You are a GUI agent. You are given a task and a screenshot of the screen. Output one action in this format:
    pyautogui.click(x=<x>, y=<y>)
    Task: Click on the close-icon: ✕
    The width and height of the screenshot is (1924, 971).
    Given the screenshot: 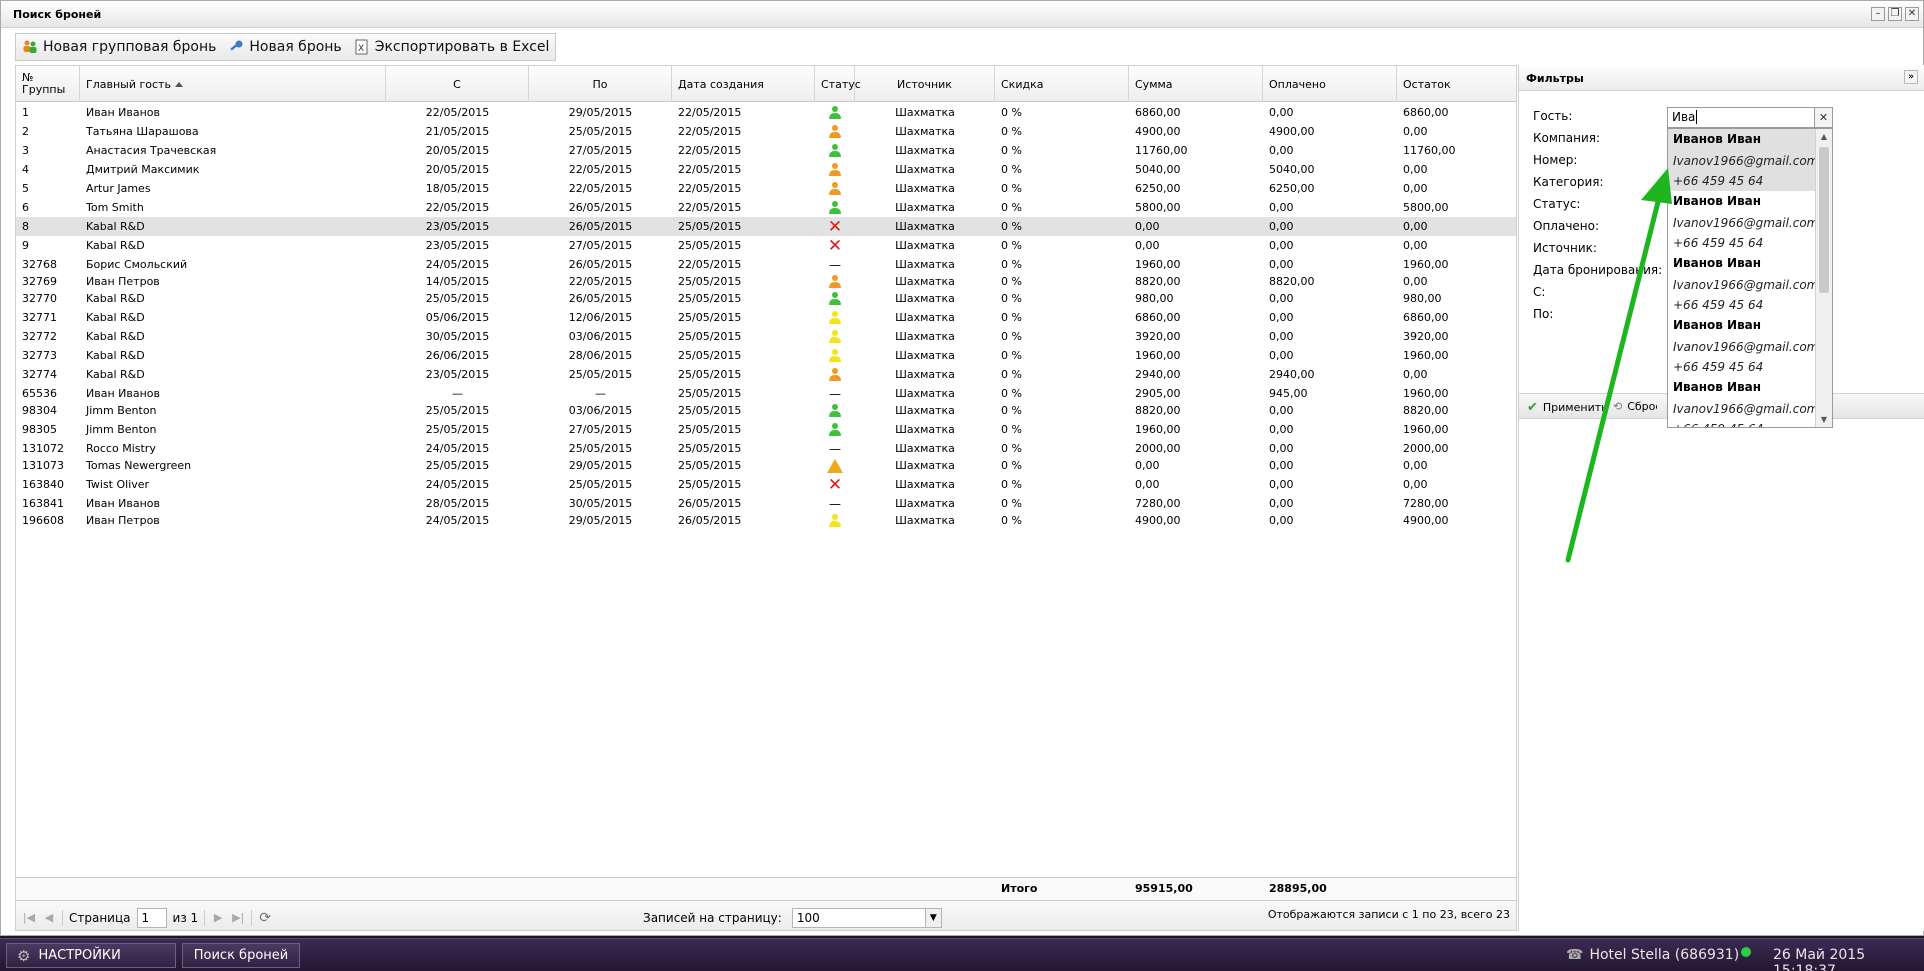 What is the action you would take?
    pyautogui.click(x=1912, y=14)
    